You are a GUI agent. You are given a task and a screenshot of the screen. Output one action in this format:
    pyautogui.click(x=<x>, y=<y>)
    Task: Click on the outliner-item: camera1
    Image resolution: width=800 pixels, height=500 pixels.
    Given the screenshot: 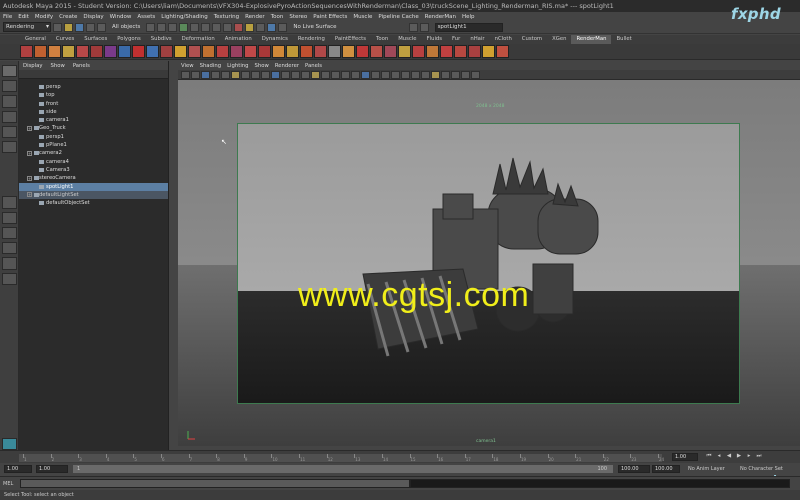 What is the action you would take?
    pyautogui.click(x=93, y=120)
    